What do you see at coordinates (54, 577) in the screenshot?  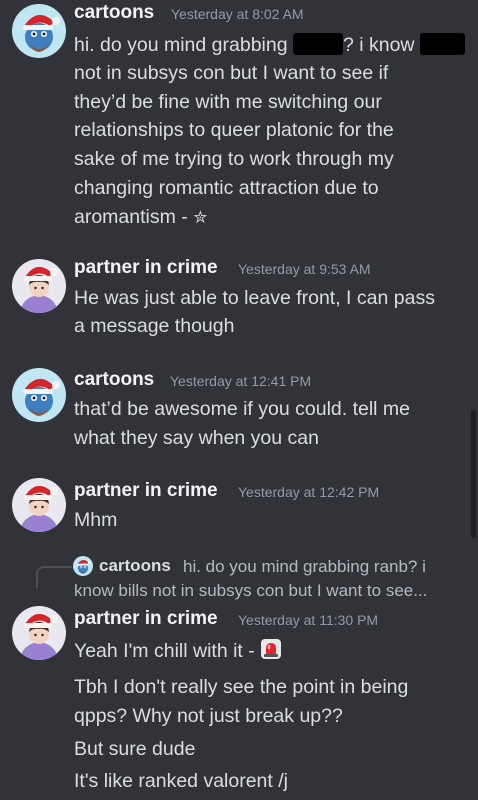 I see `reply-connector` at bounding box center [54, 577].